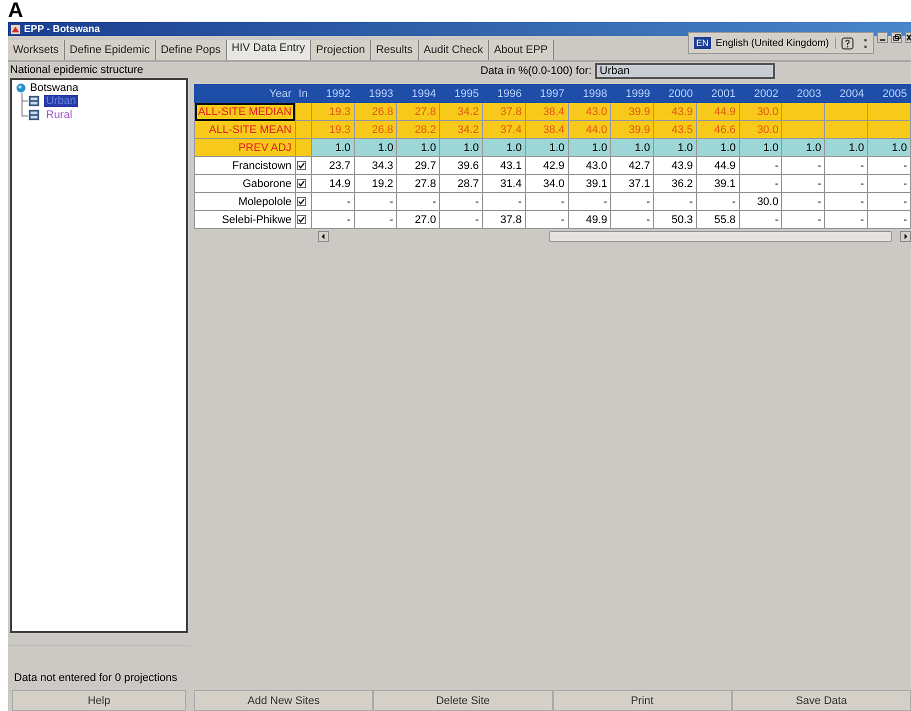 This screenshot has width=911, height=711. I want to click on table-cell: 34.0, so click(546, 183).